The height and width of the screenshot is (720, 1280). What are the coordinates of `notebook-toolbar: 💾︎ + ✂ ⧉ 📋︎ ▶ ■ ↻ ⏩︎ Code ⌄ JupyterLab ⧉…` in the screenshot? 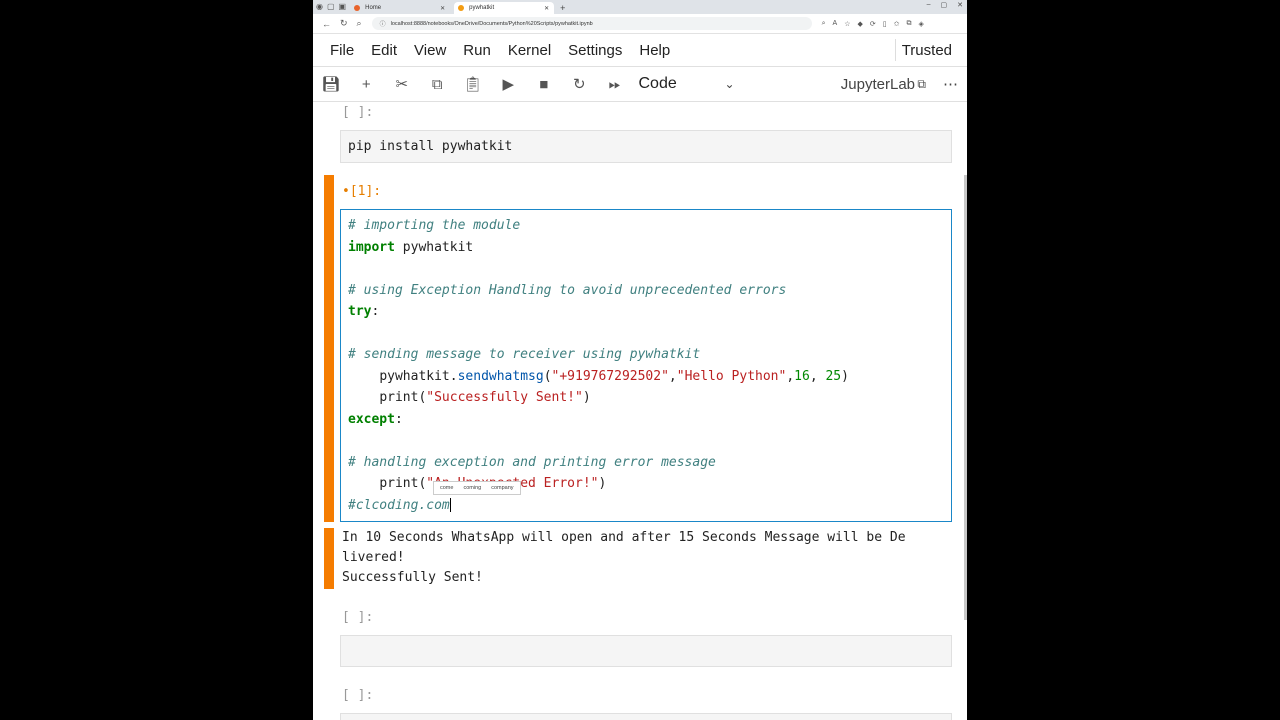 It's located at (640, 84).